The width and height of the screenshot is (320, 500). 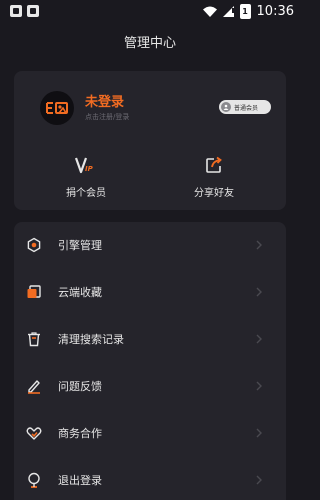 I want to click on menu-item-label: 引擎管理, so click(x=80, y=245).